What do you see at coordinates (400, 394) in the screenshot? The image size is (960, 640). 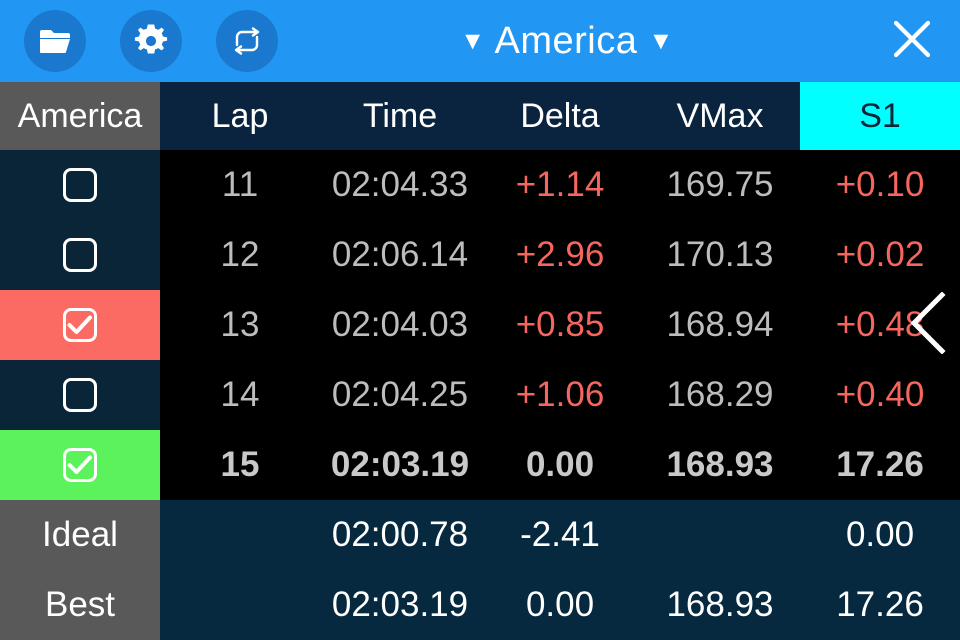 I see `cell-time: 02:04.25` at bounding box center [400, 394].